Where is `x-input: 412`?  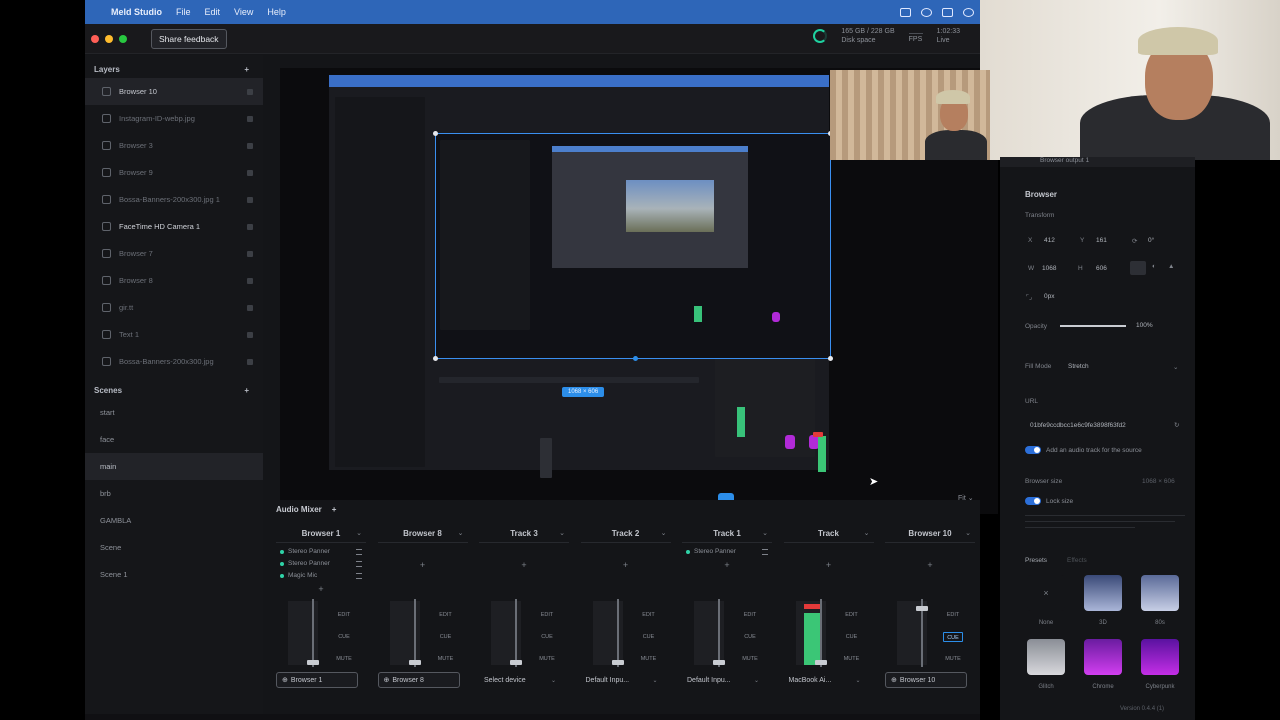 x-input: 412 is located at coordinates (1049, 240).